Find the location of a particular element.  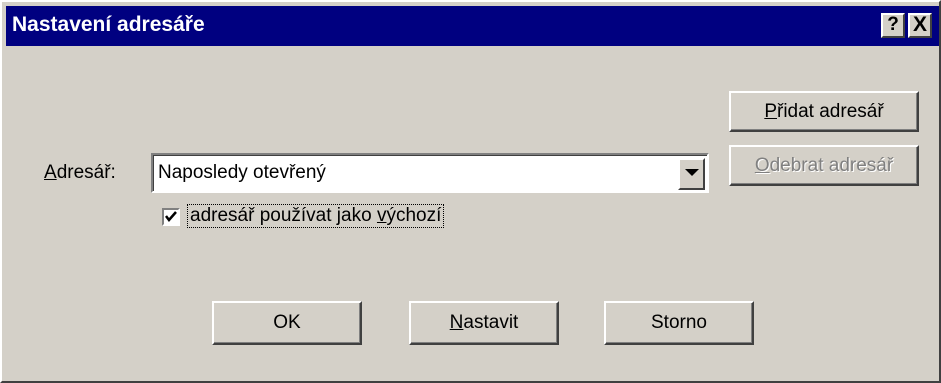

add-directory-button: Přidat adresář is located at coordinates (824, 111).